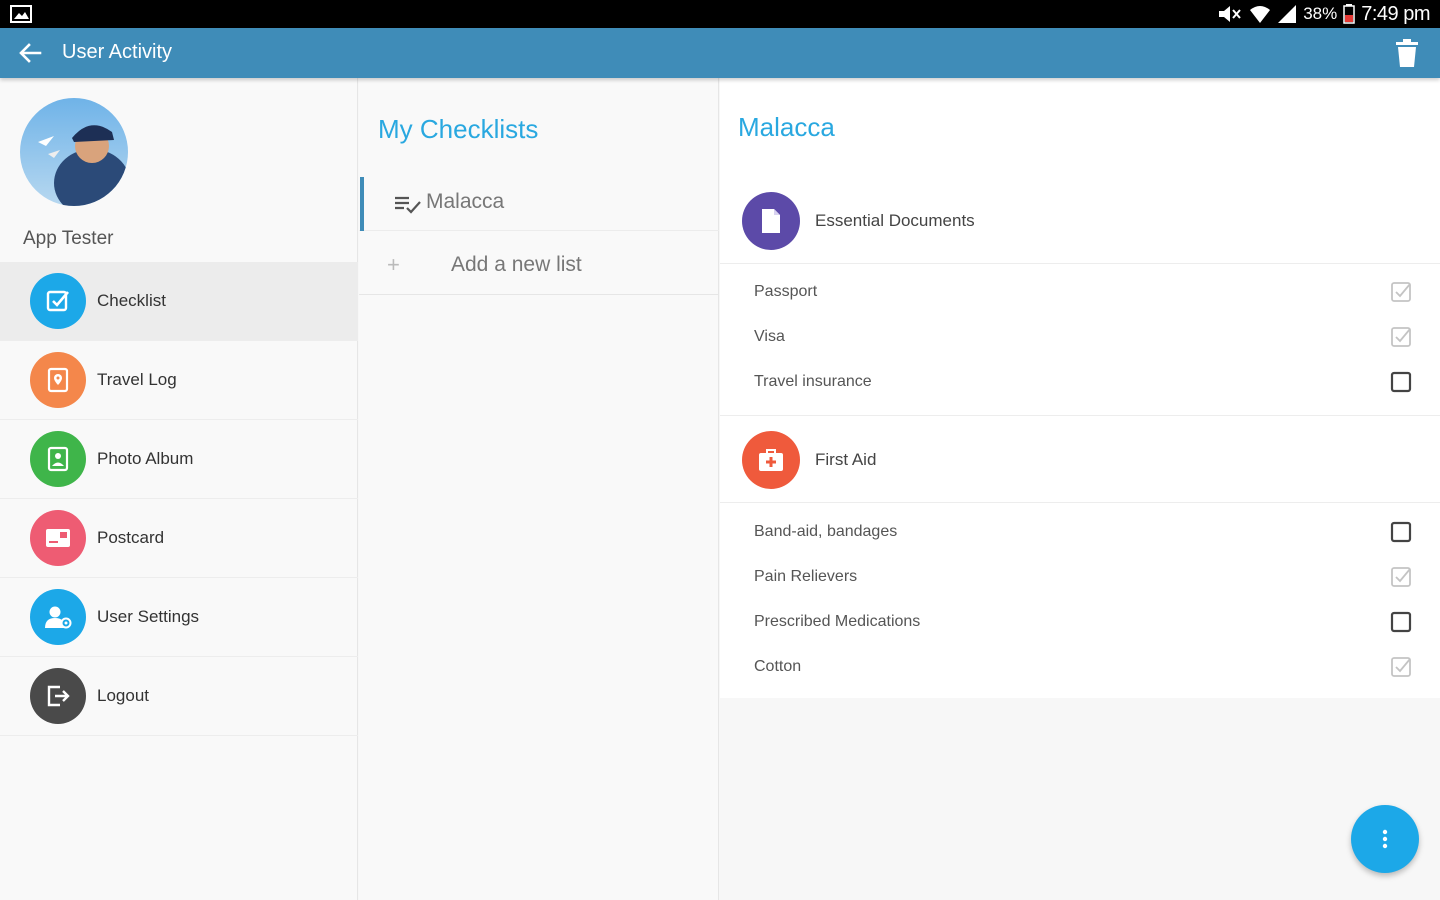 Image resolution: width=1440 pixels, height=900 pixels. What do you see at coordinates (179, 696) in the screenshot?
I see `sidebar-item-logout: Logout` at bounding box center [179, 696].